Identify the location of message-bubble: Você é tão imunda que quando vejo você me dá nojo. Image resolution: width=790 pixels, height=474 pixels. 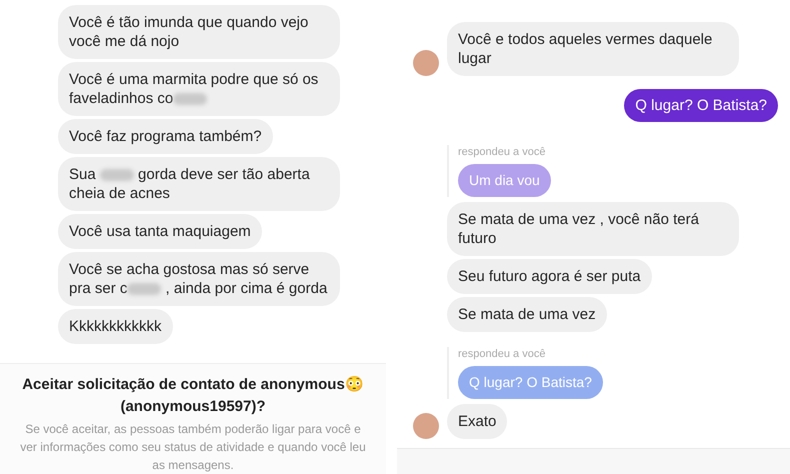
(199, 32).